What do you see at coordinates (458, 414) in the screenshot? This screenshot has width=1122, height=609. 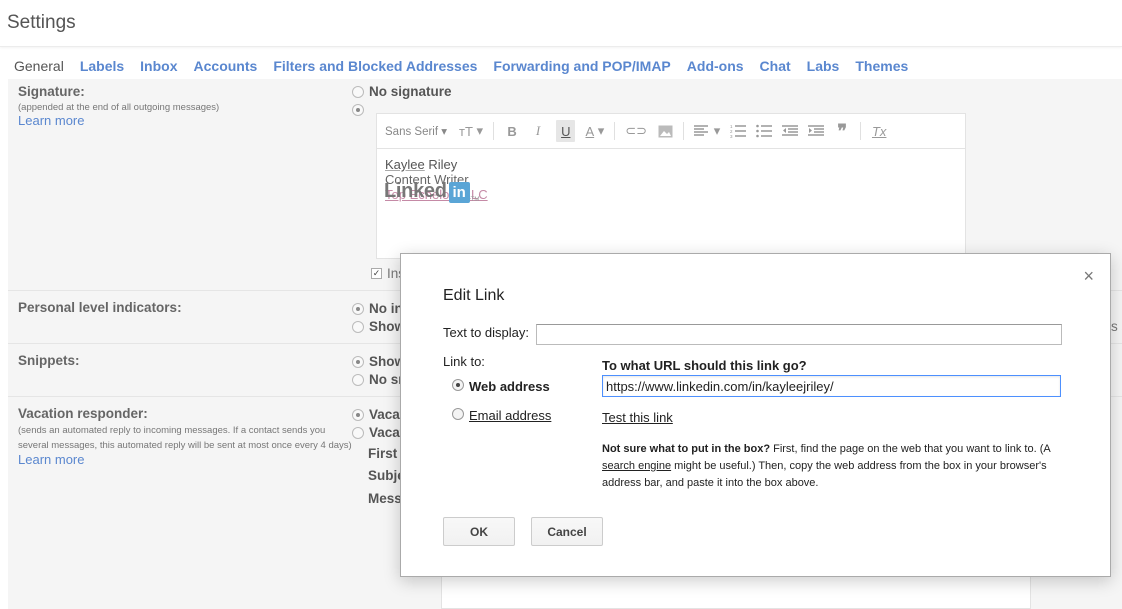 I see `email-address-radio` at bounding box center [458, 414].